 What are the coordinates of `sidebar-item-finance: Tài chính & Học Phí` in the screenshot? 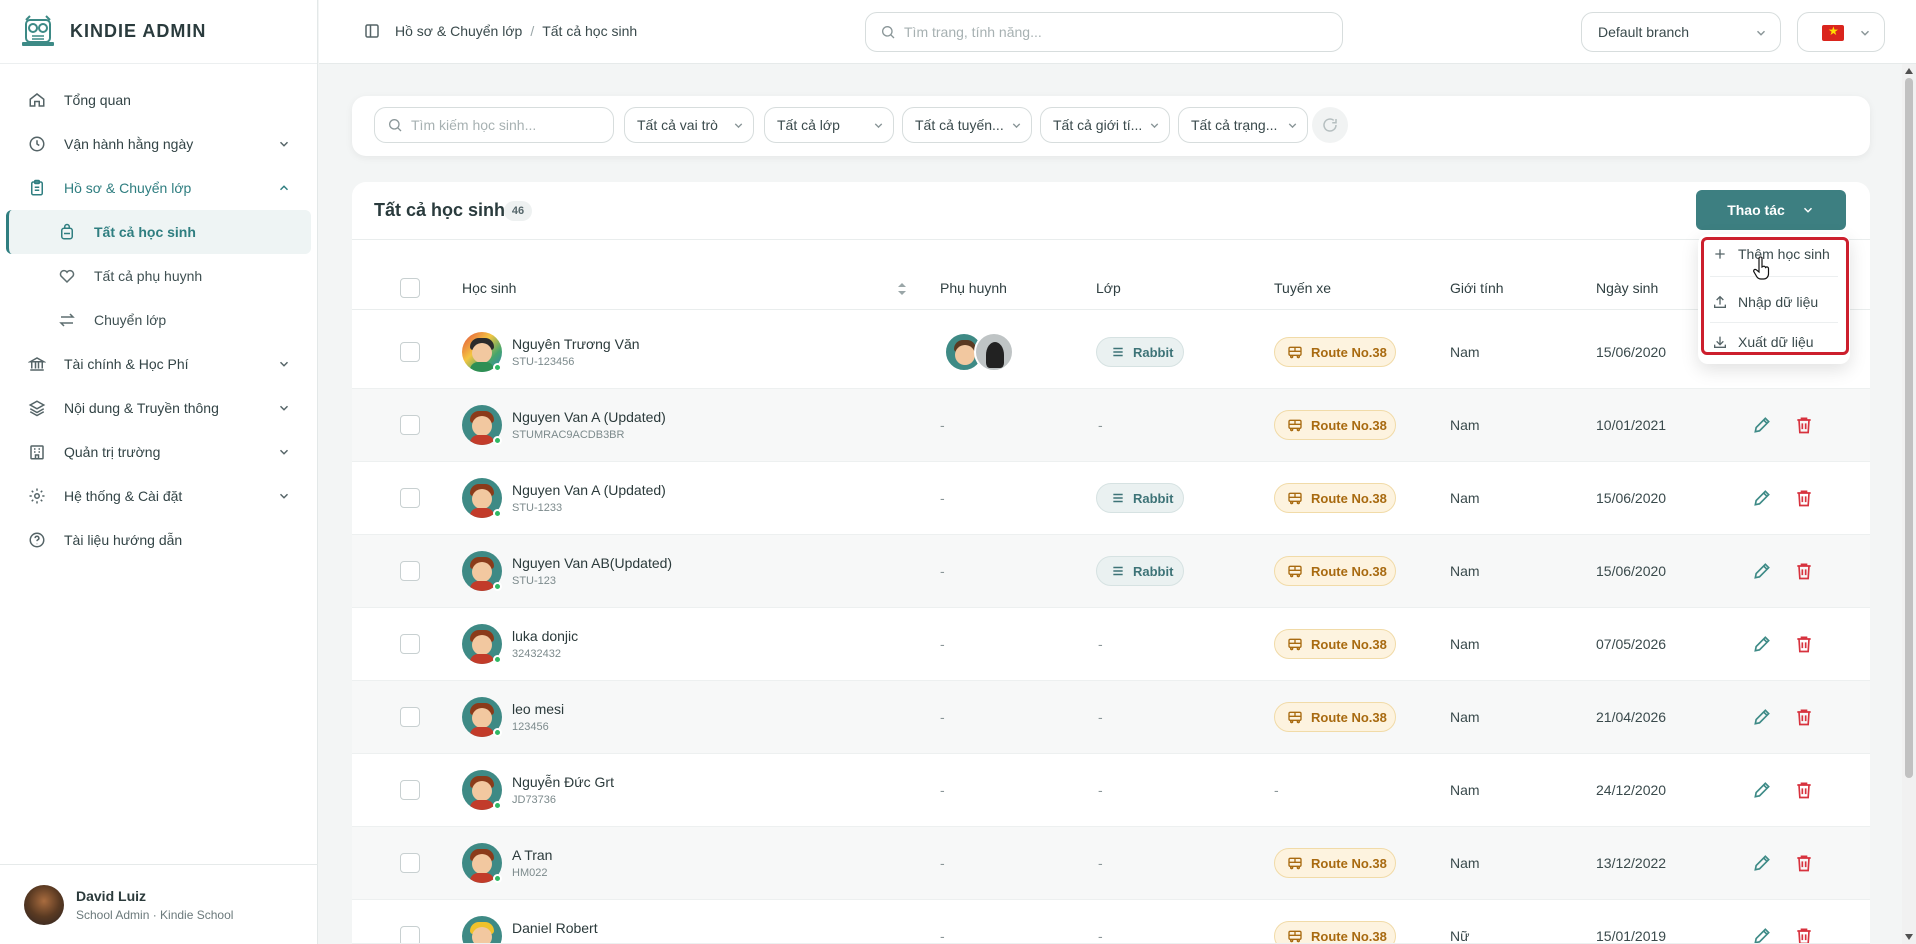 It's located at (158, 364).